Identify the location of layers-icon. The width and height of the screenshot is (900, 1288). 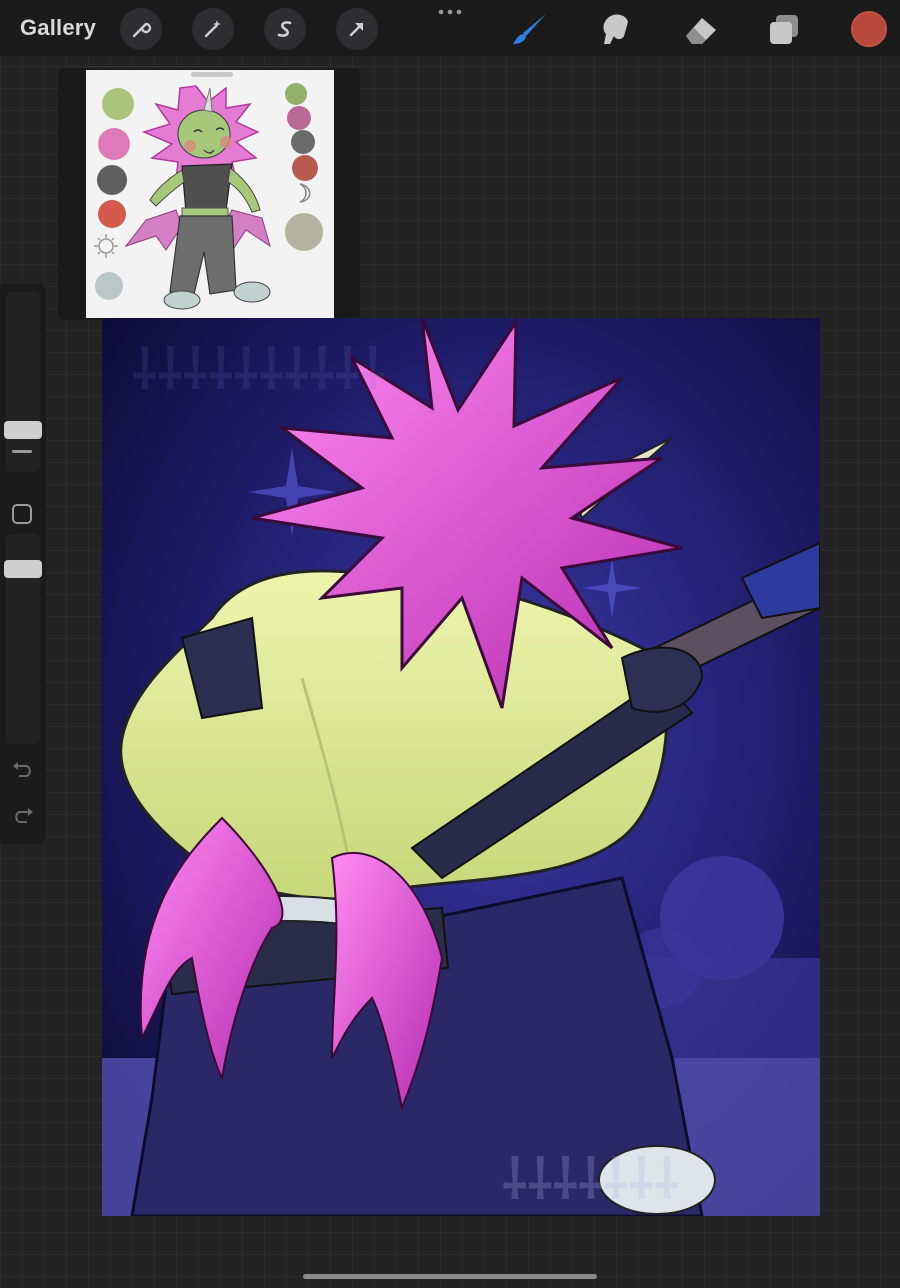
(784, 30).